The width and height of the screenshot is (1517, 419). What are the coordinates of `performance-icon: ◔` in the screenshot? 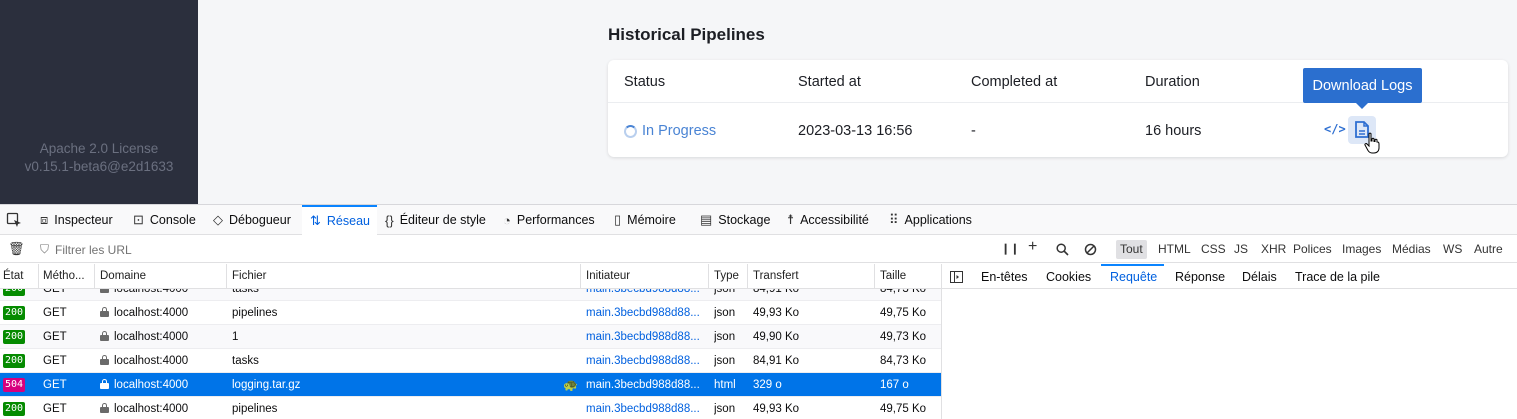 It's located at (507, 220).